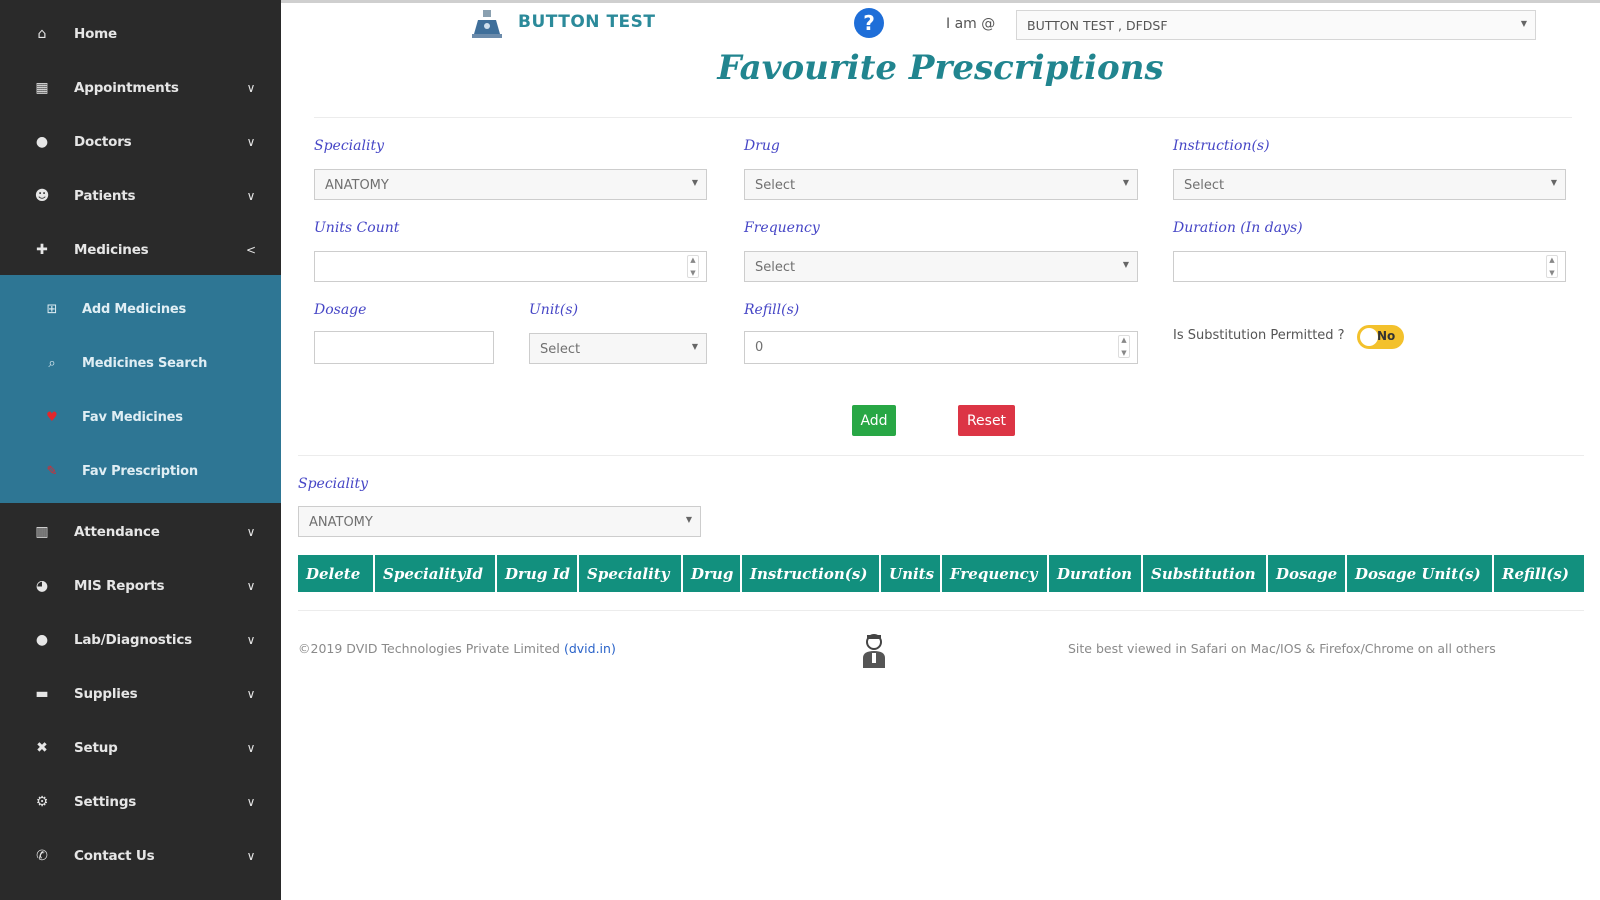 The width and height of the screenshot is (1600, 900). Describe the element at coordinates (587, 22) in the screenshot. I see `brand-name: BUTTON TEST` at that location.